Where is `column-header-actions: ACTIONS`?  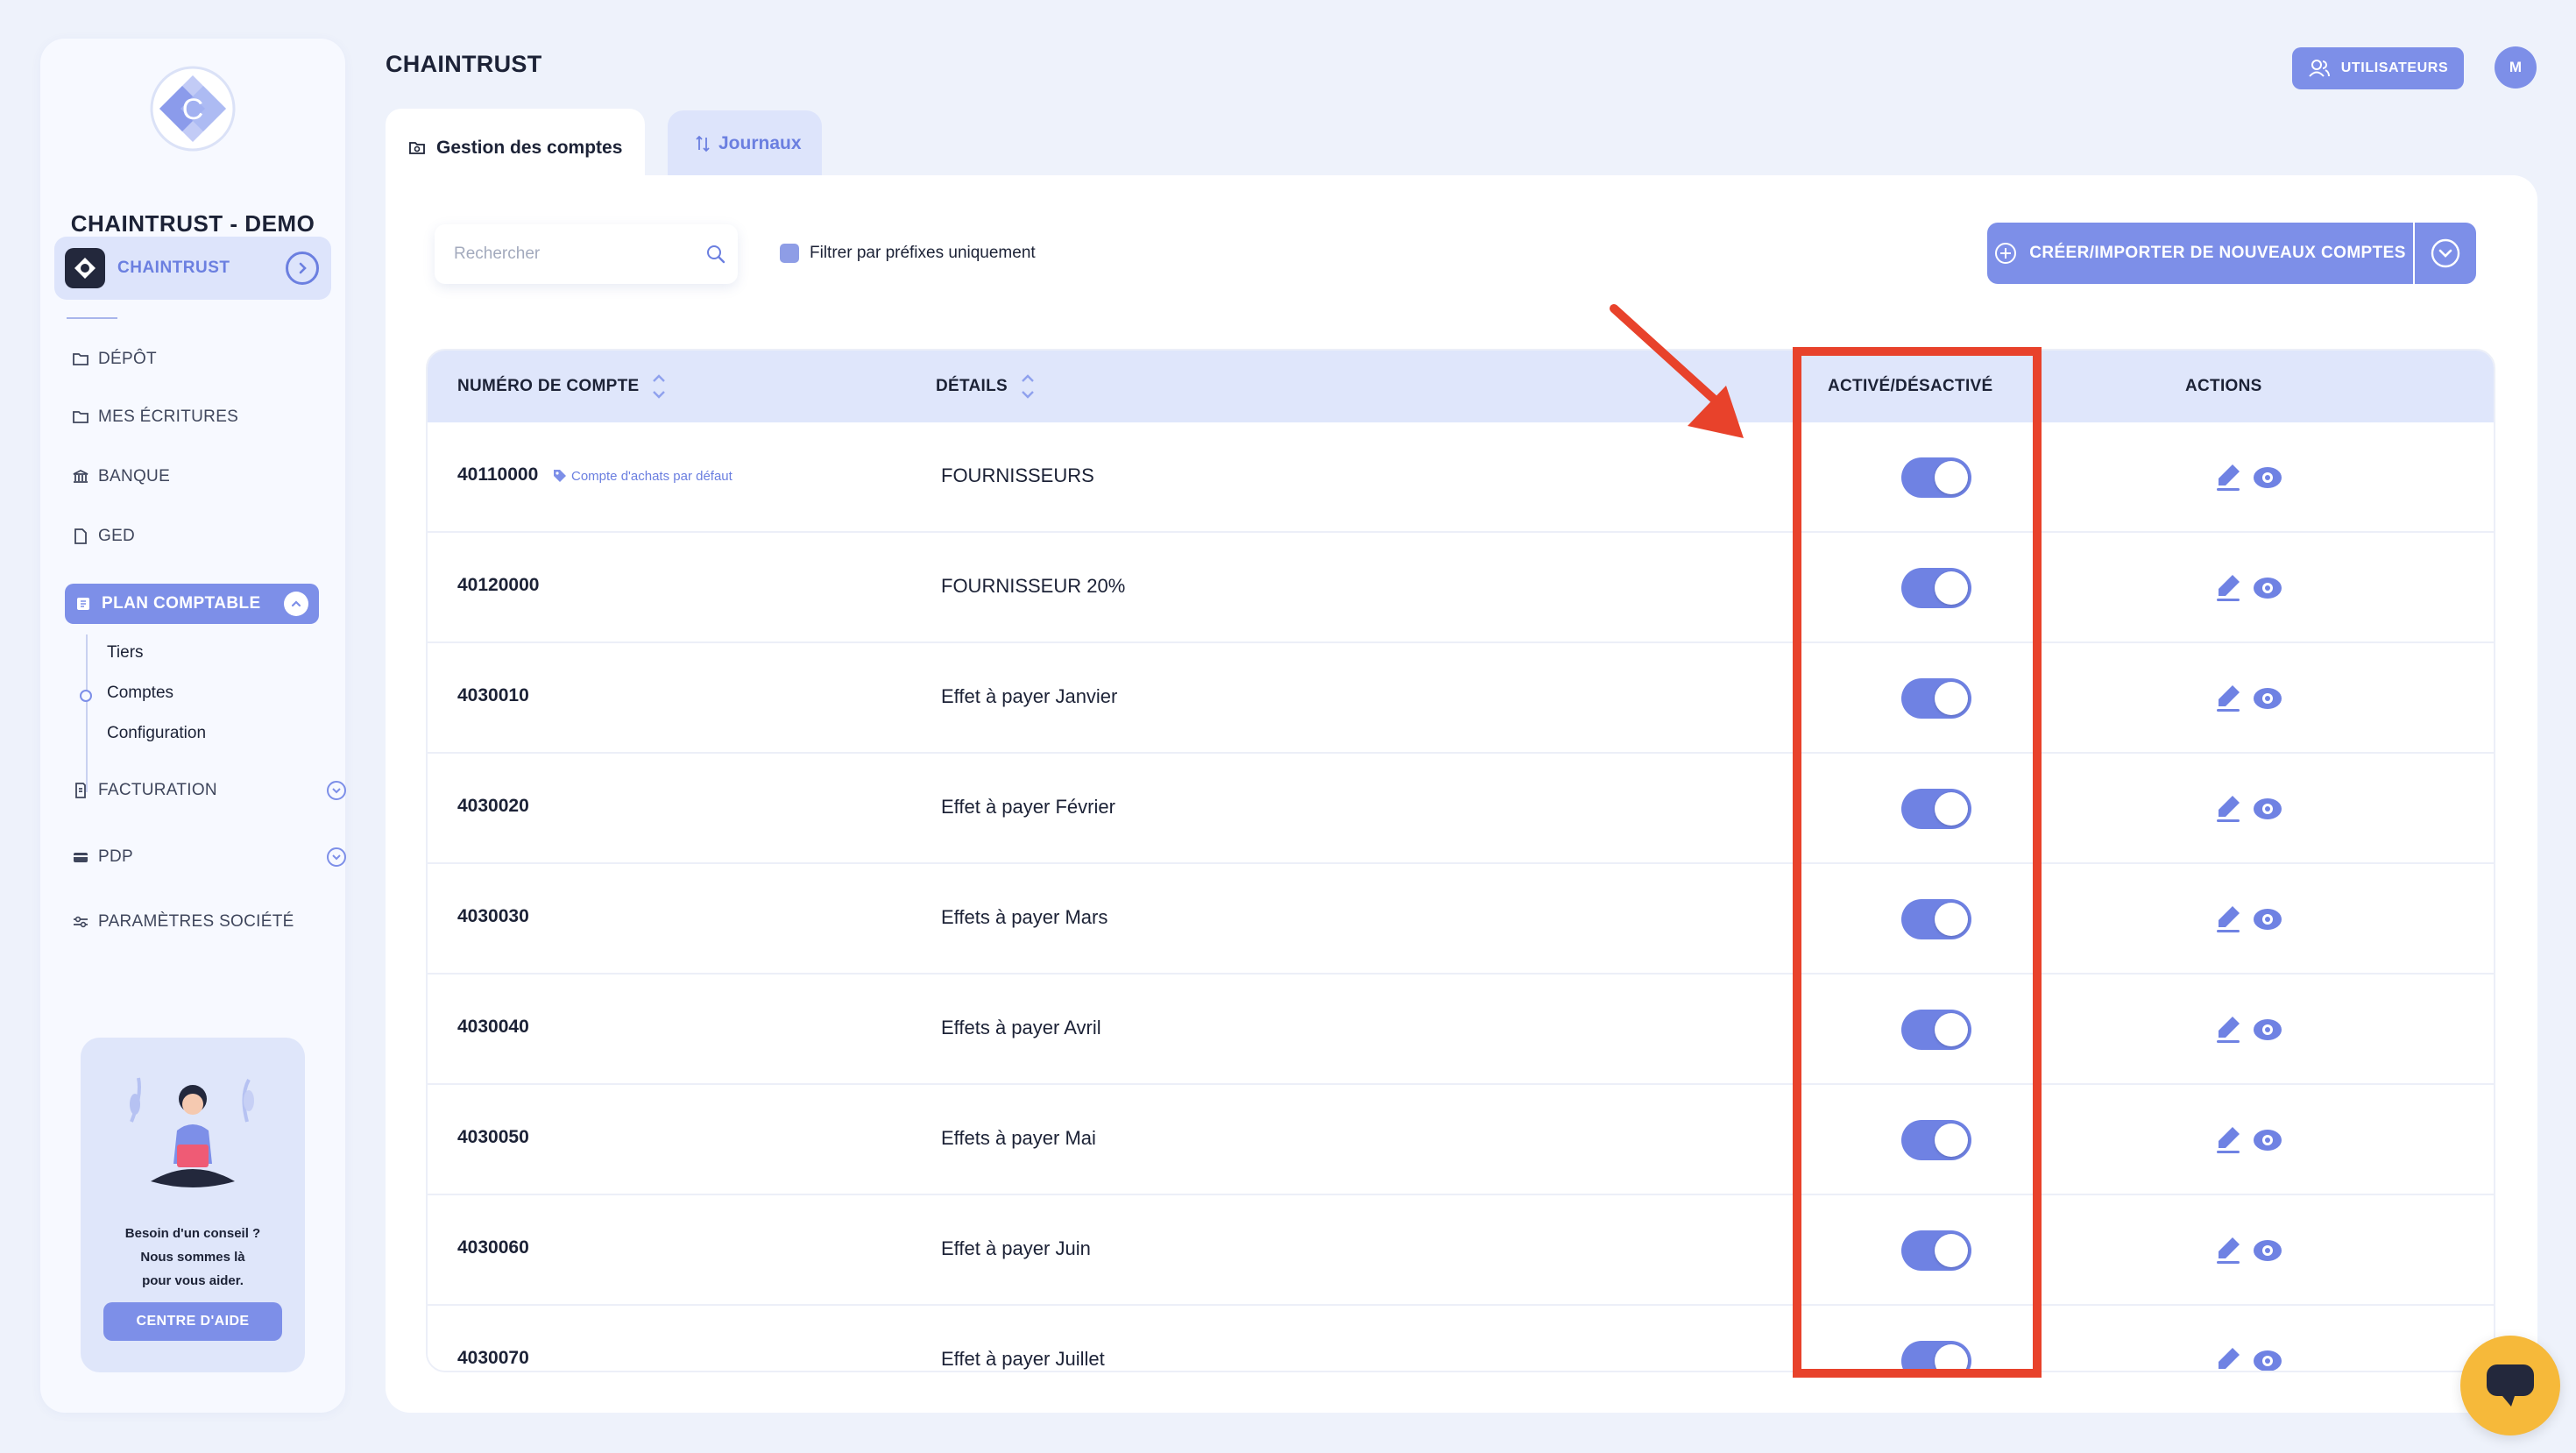 column-header-actions: ACTIONS is located at coordinates (2223, 386).